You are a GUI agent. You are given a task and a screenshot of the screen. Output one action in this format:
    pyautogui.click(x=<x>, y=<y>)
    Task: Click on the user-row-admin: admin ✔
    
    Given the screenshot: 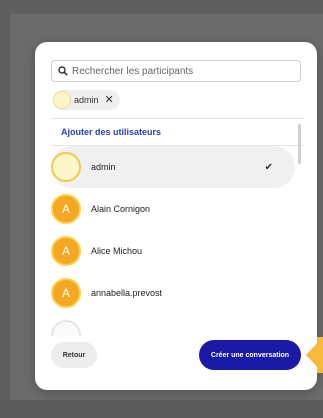 What is the action you would take?
    pyautogui.click(x=173, y=167)
    